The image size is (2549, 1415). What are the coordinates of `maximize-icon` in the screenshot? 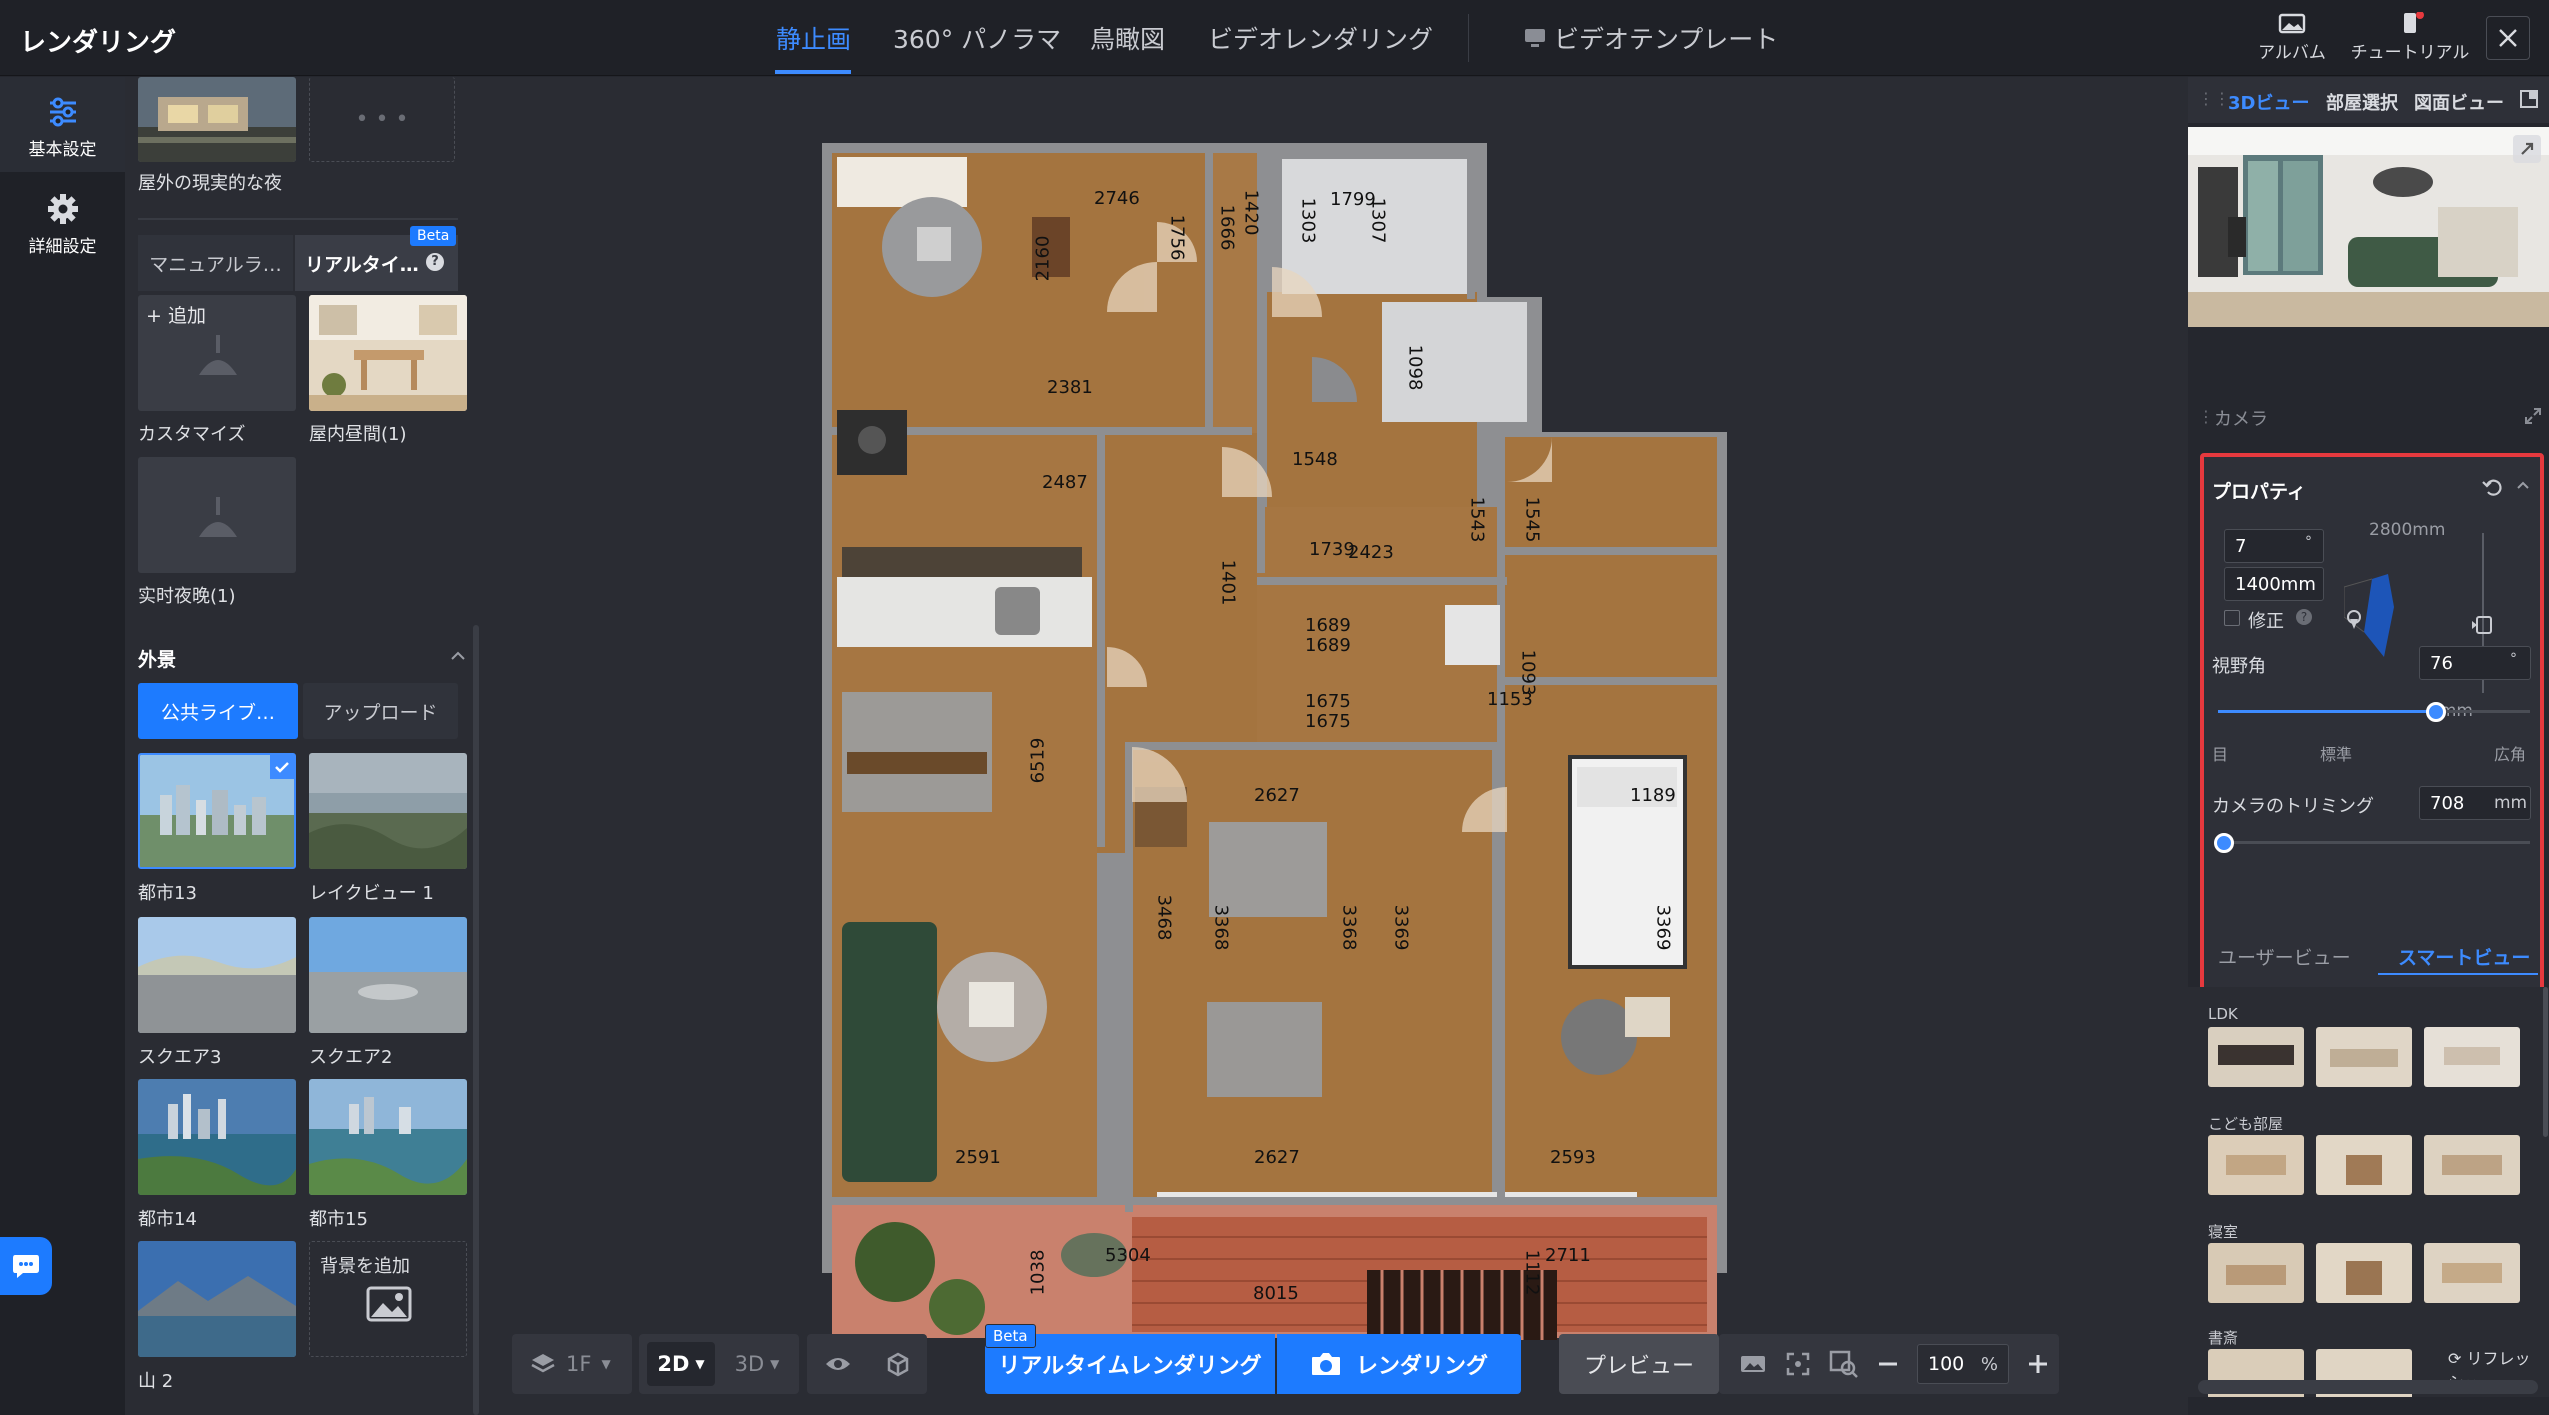 It's located at (2533, 416).